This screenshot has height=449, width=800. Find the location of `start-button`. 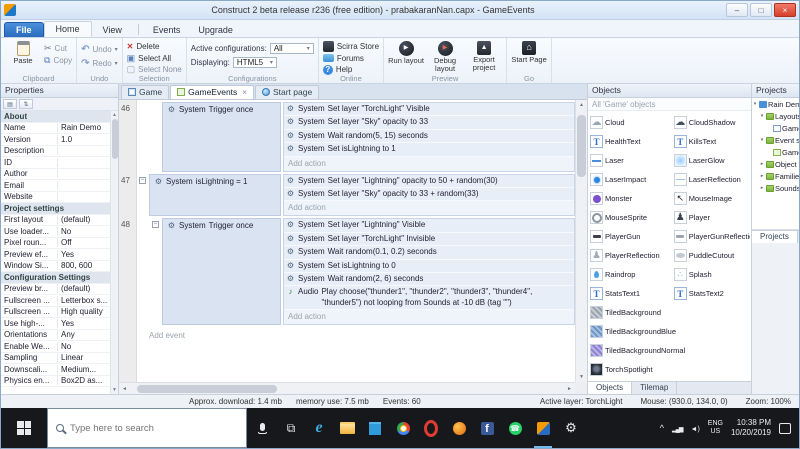

start-button is located at coordinates (24, 428).